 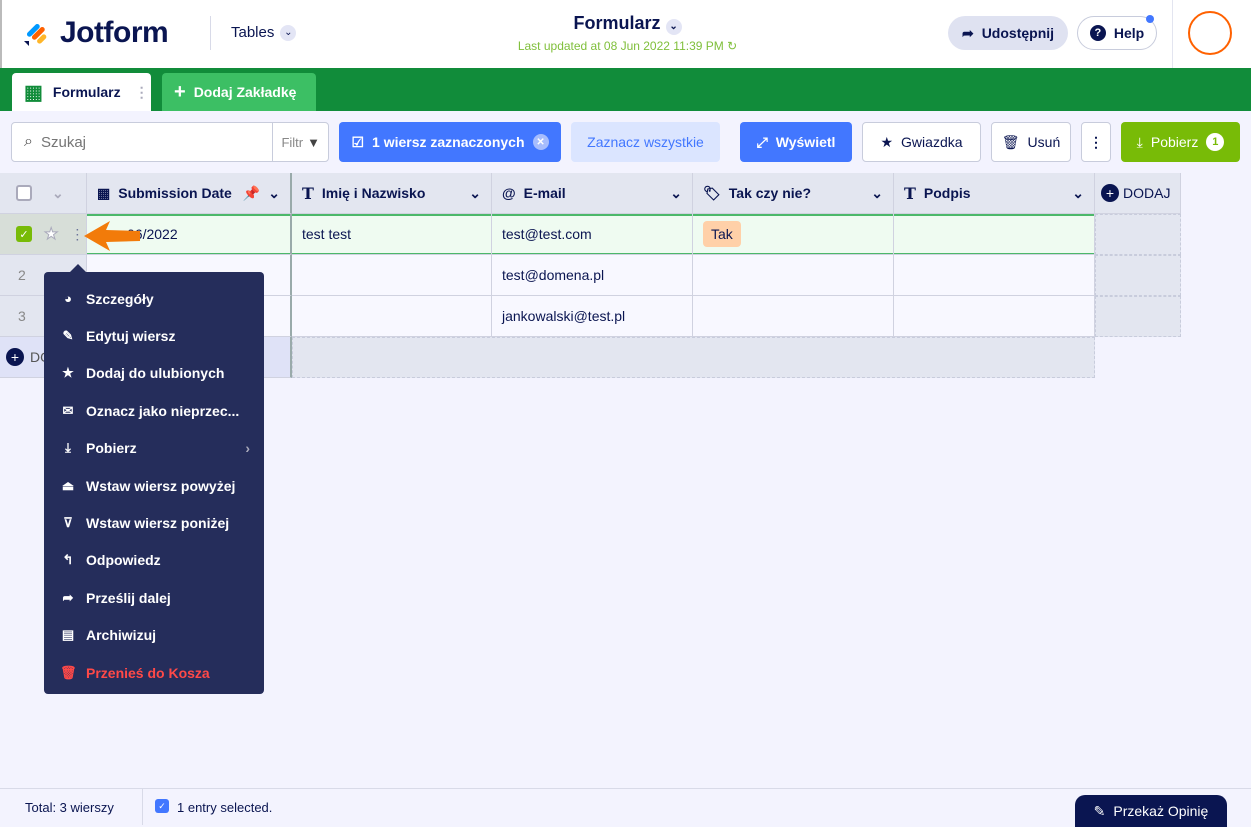 I want to click on selected-status: 1 entry selected., so click(x=225, y=807).